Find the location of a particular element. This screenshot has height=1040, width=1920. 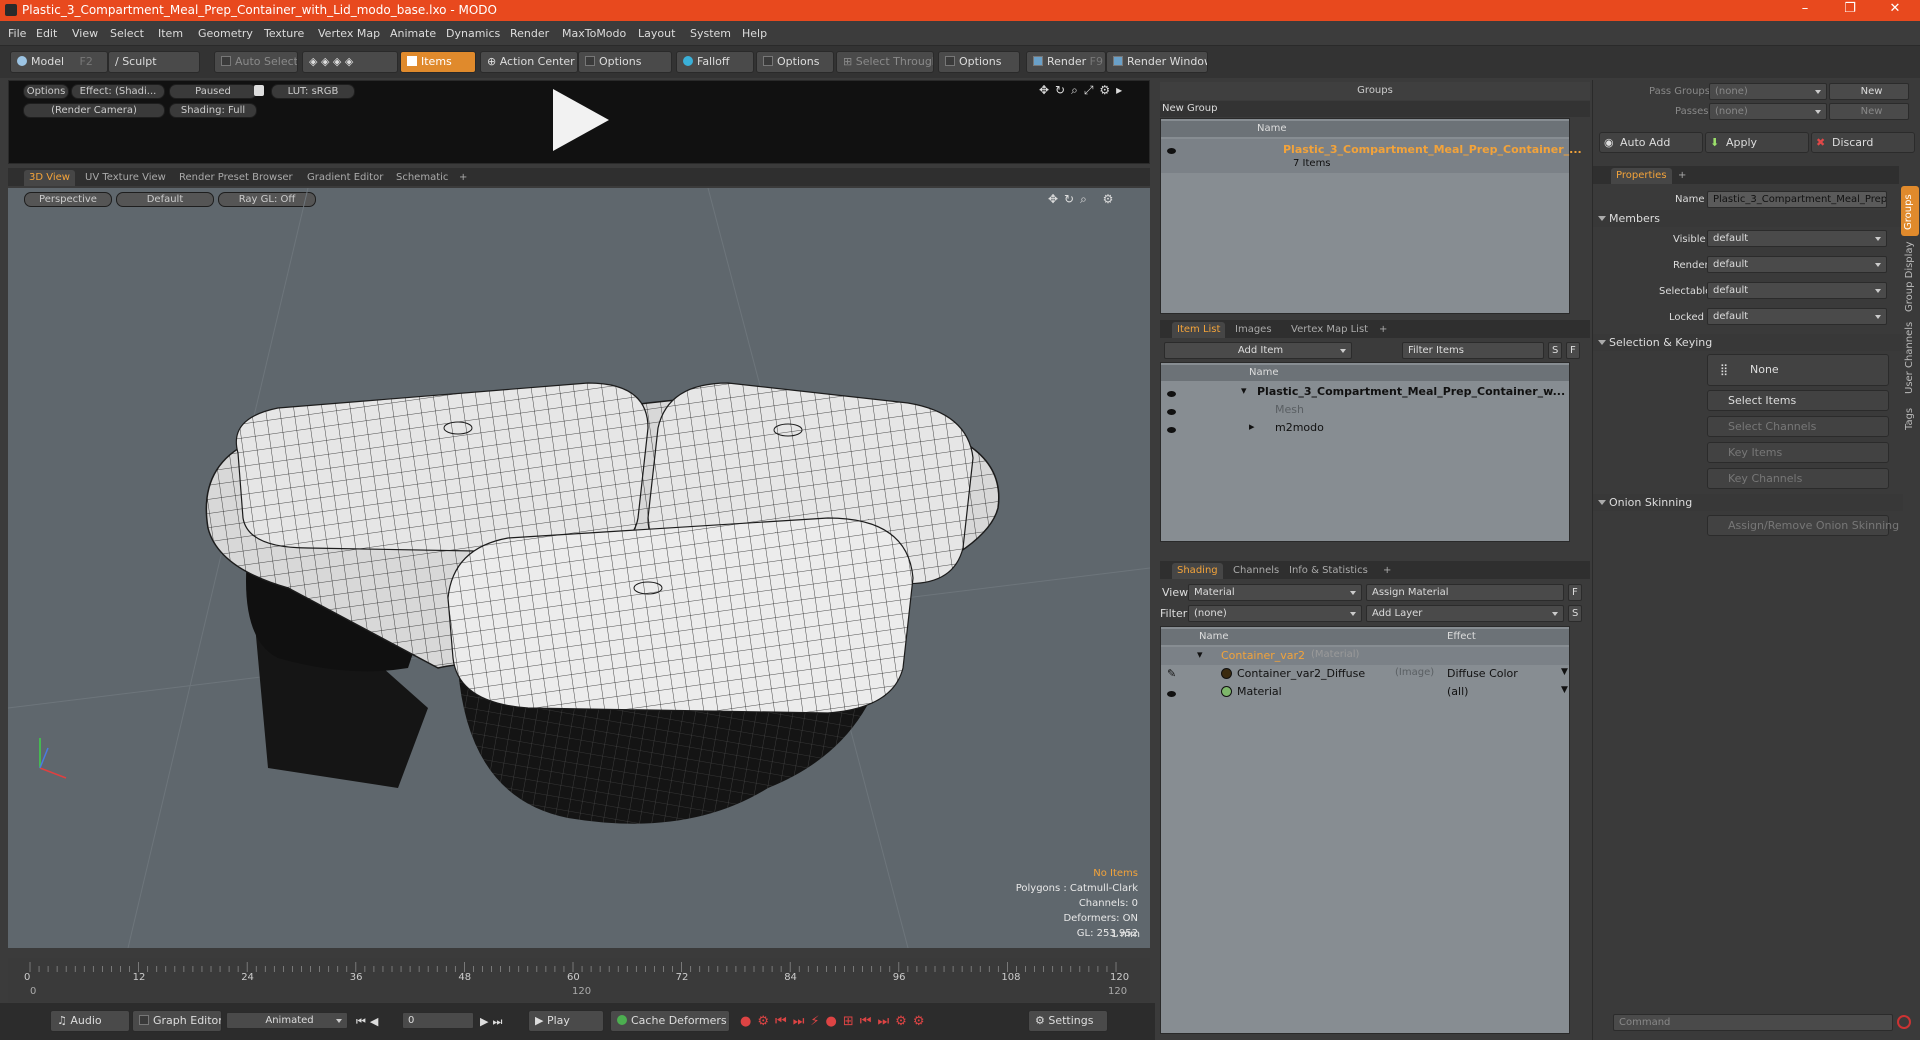

auto-add-button: ◉ Auto Add is located at coordinates (1651, 142).